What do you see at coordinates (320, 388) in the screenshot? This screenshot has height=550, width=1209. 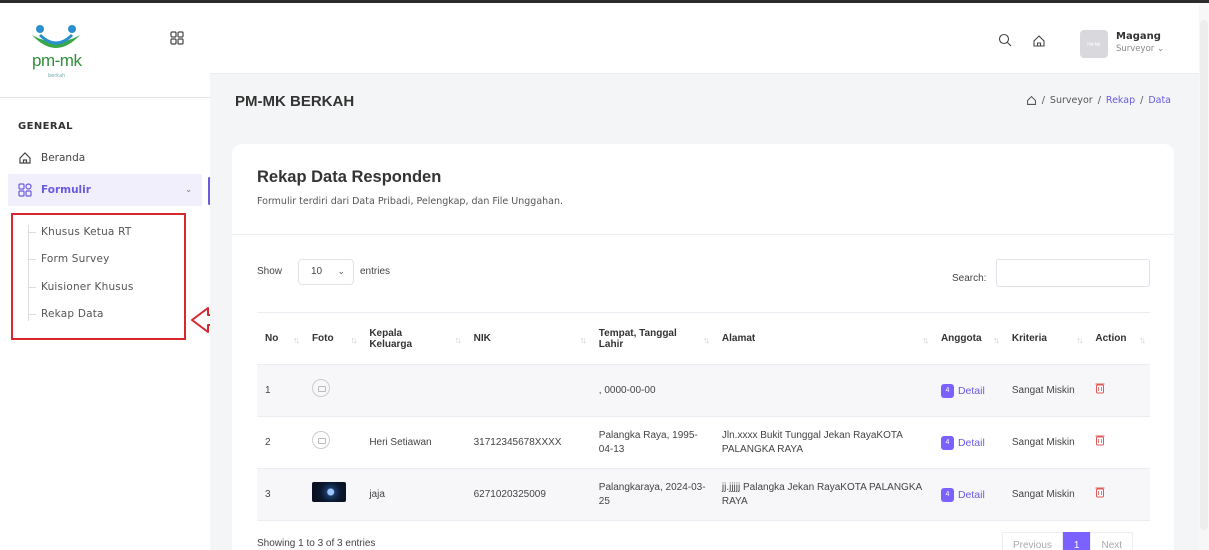 I see `photo-placeholder-icon` at bounding box center [320, 388].